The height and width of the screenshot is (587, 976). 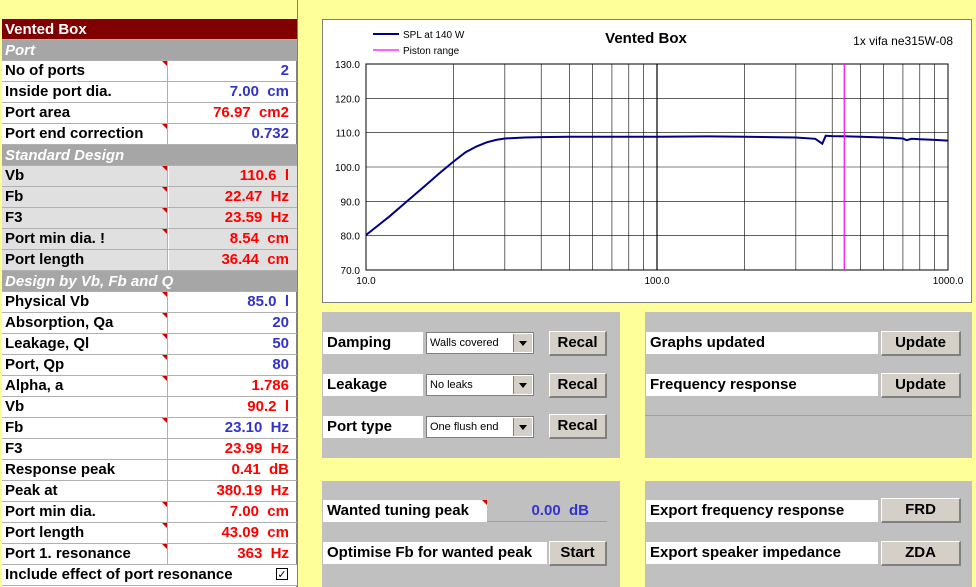 What do you see at coordinates (547, 511) in the screenshot?
I see `wanted-tuning-field: 0.00 dB` at bounding box center [547, 511].